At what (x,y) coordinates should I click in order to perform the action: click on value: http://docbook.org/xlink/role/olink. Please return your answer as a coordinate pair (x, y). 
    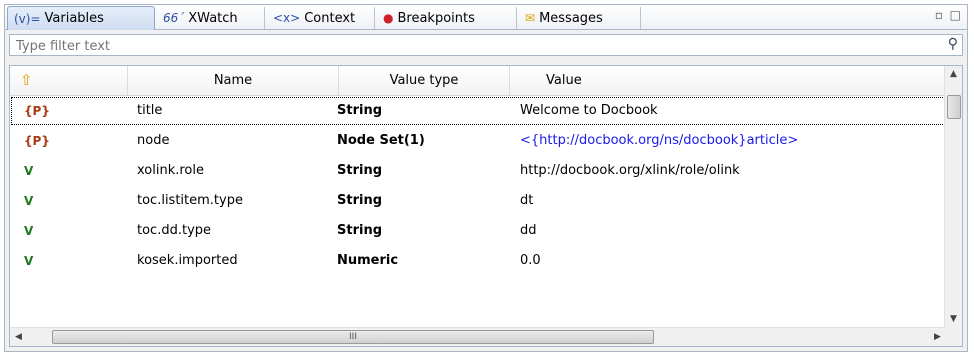
    Looking at the image, I should click on (630, 170).